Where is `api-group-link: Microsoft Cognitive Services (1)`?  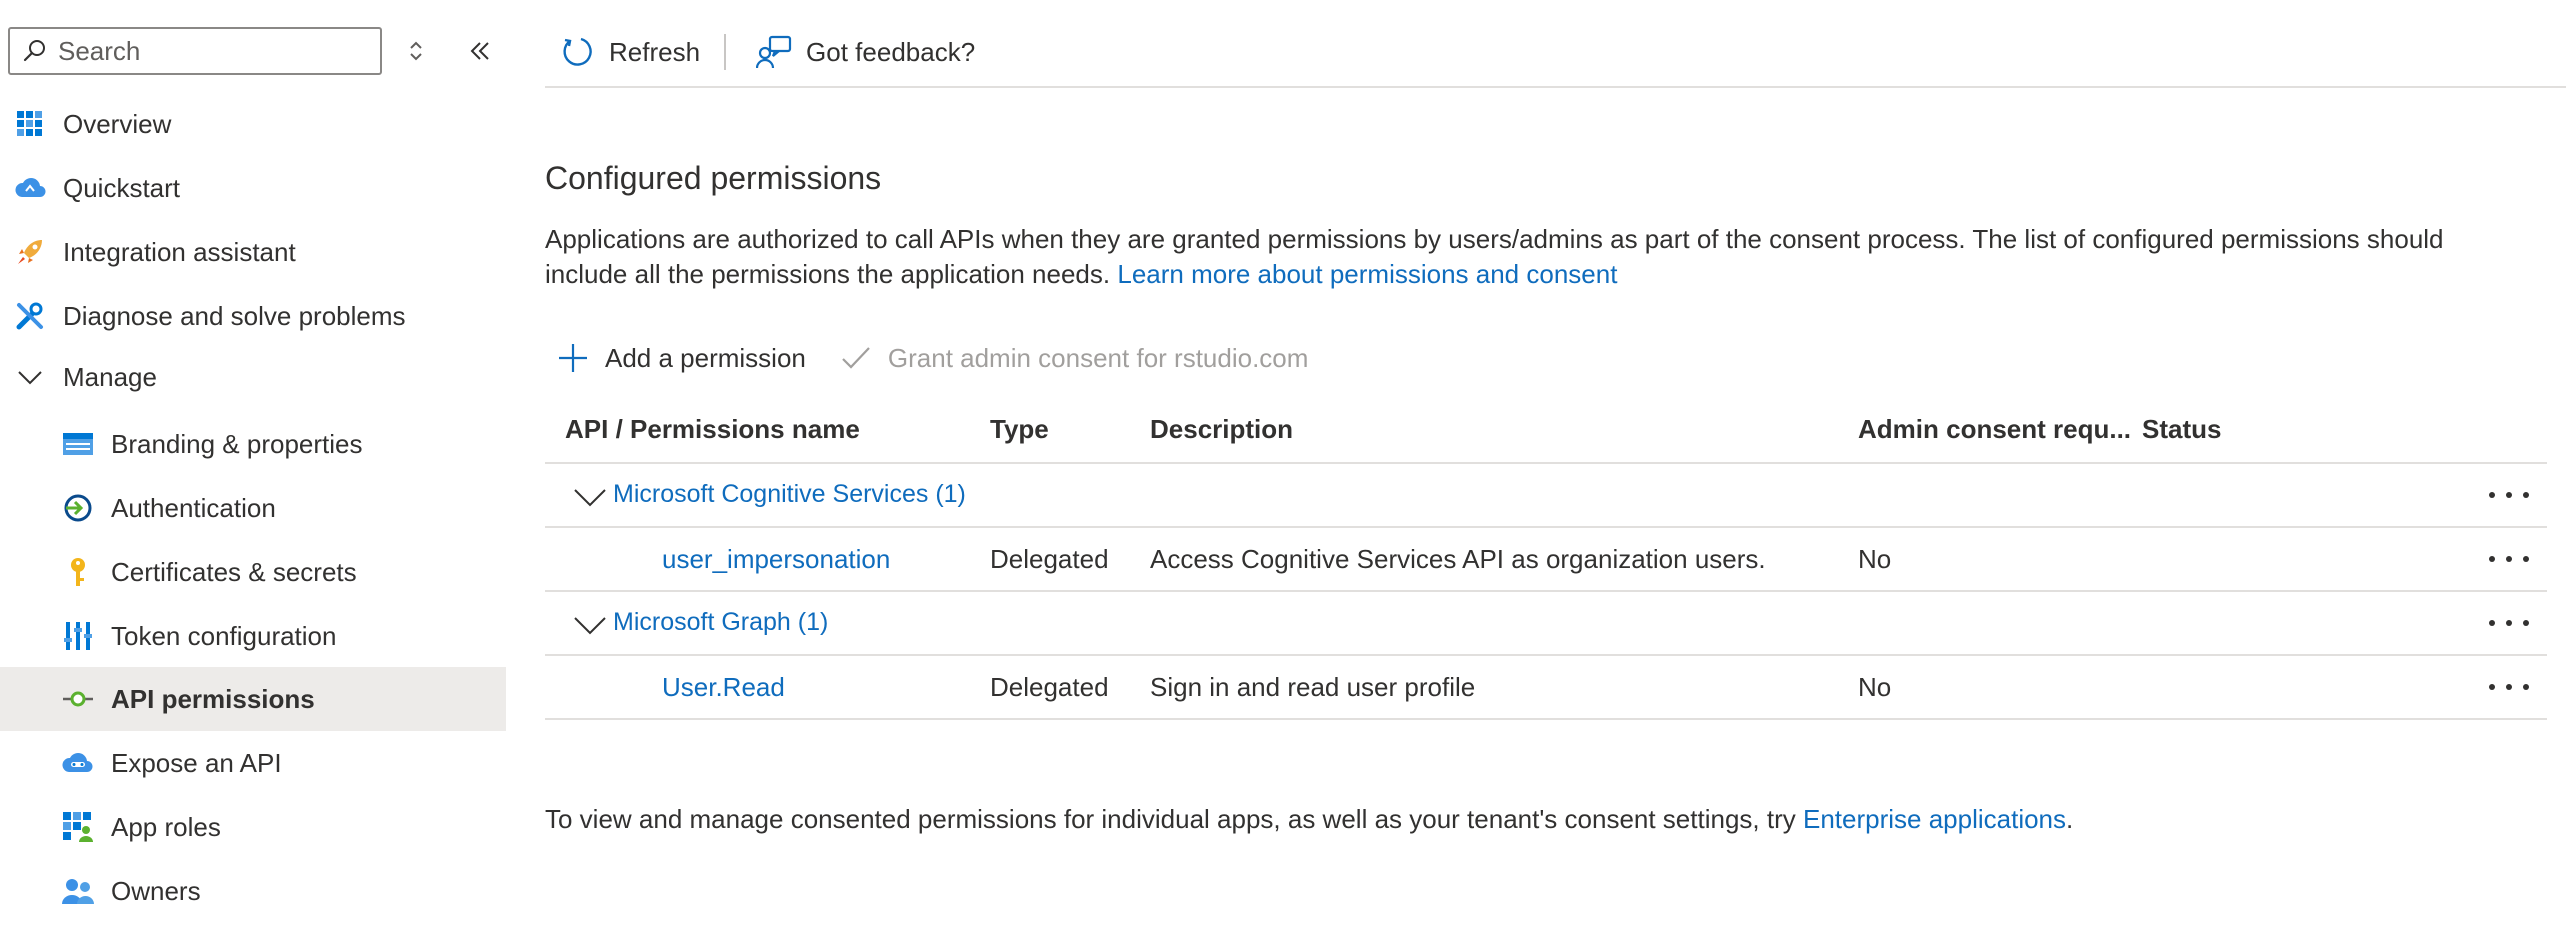
api-group-link: Microsoft Cognitive Services (1) is located at coordinates (789, 494).